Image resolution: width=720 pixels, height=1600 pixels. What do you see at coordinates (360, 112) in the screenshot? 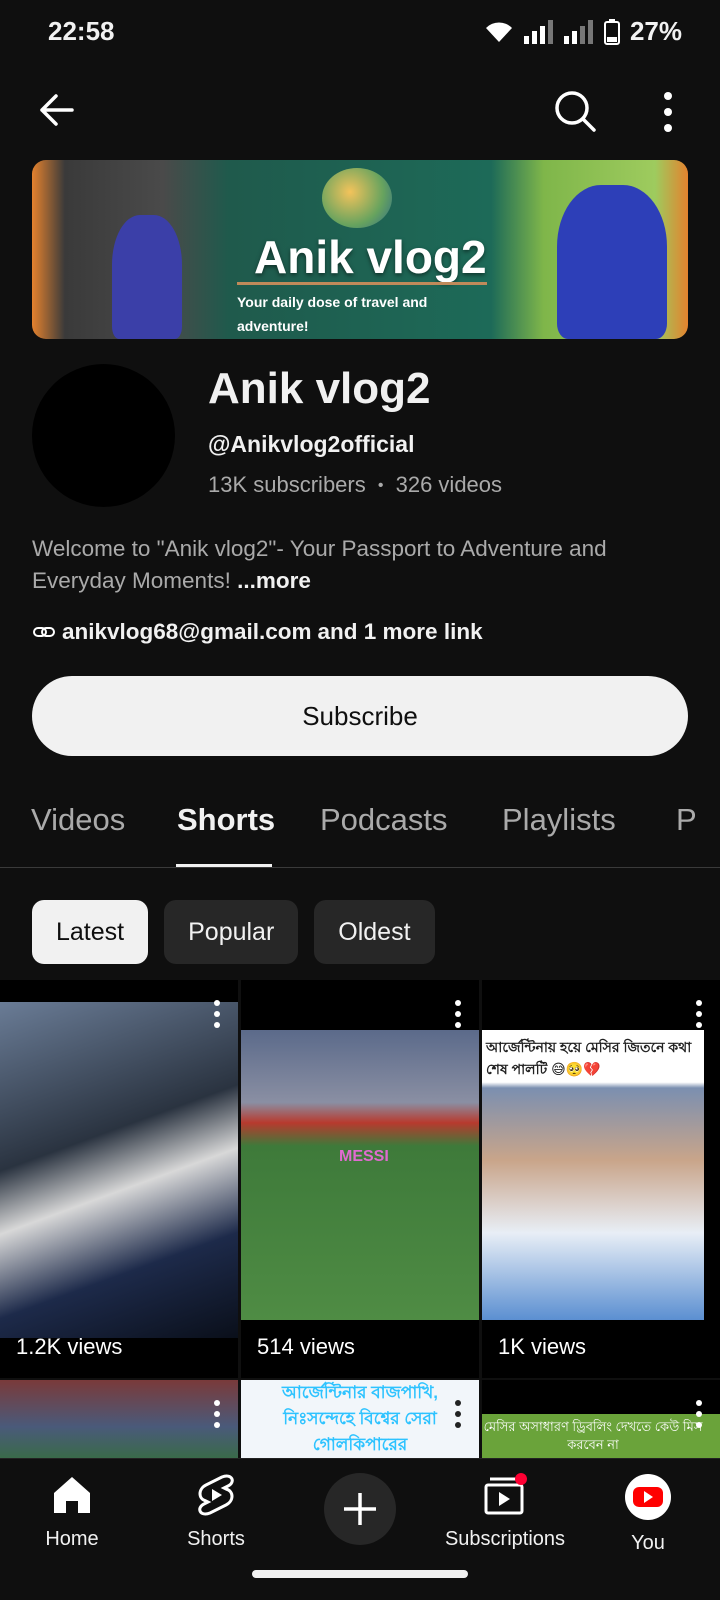
I see `top-app-bar` at bounding box center [360, 112].